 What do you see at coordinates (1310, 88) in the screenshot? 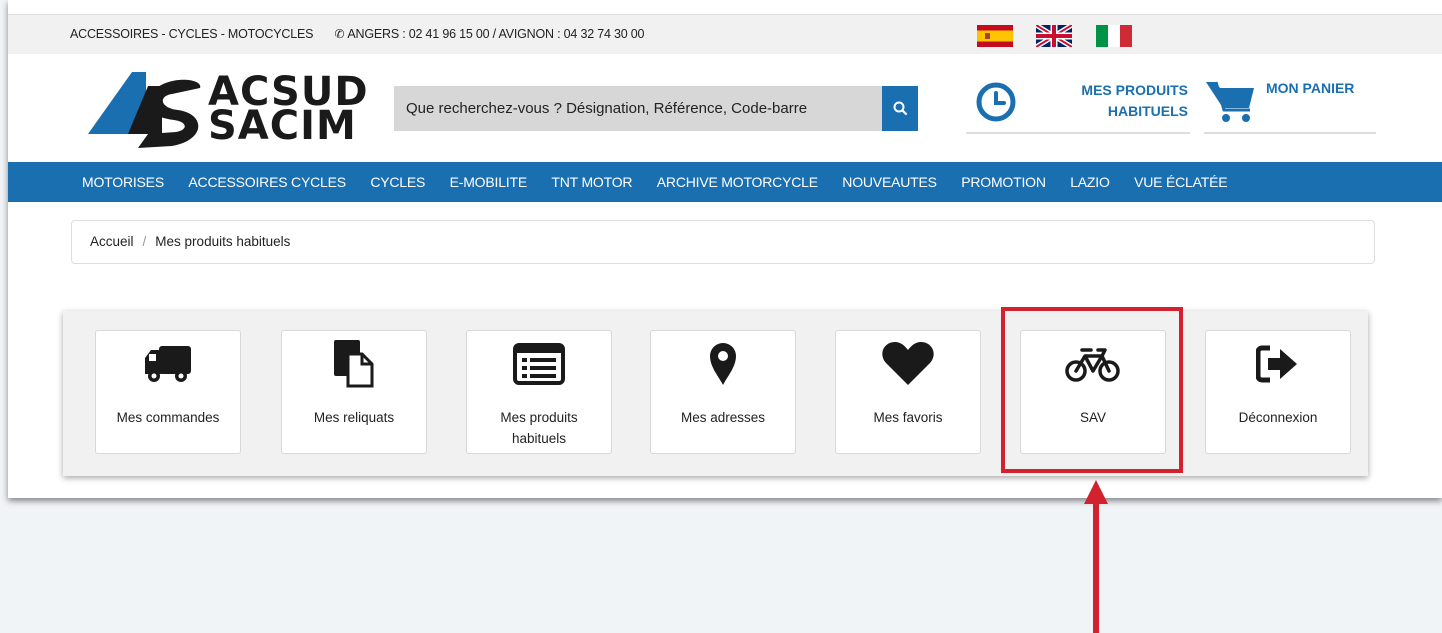
I see `my-cart-link: MON PANIER` at bounding box center [1310, 88].